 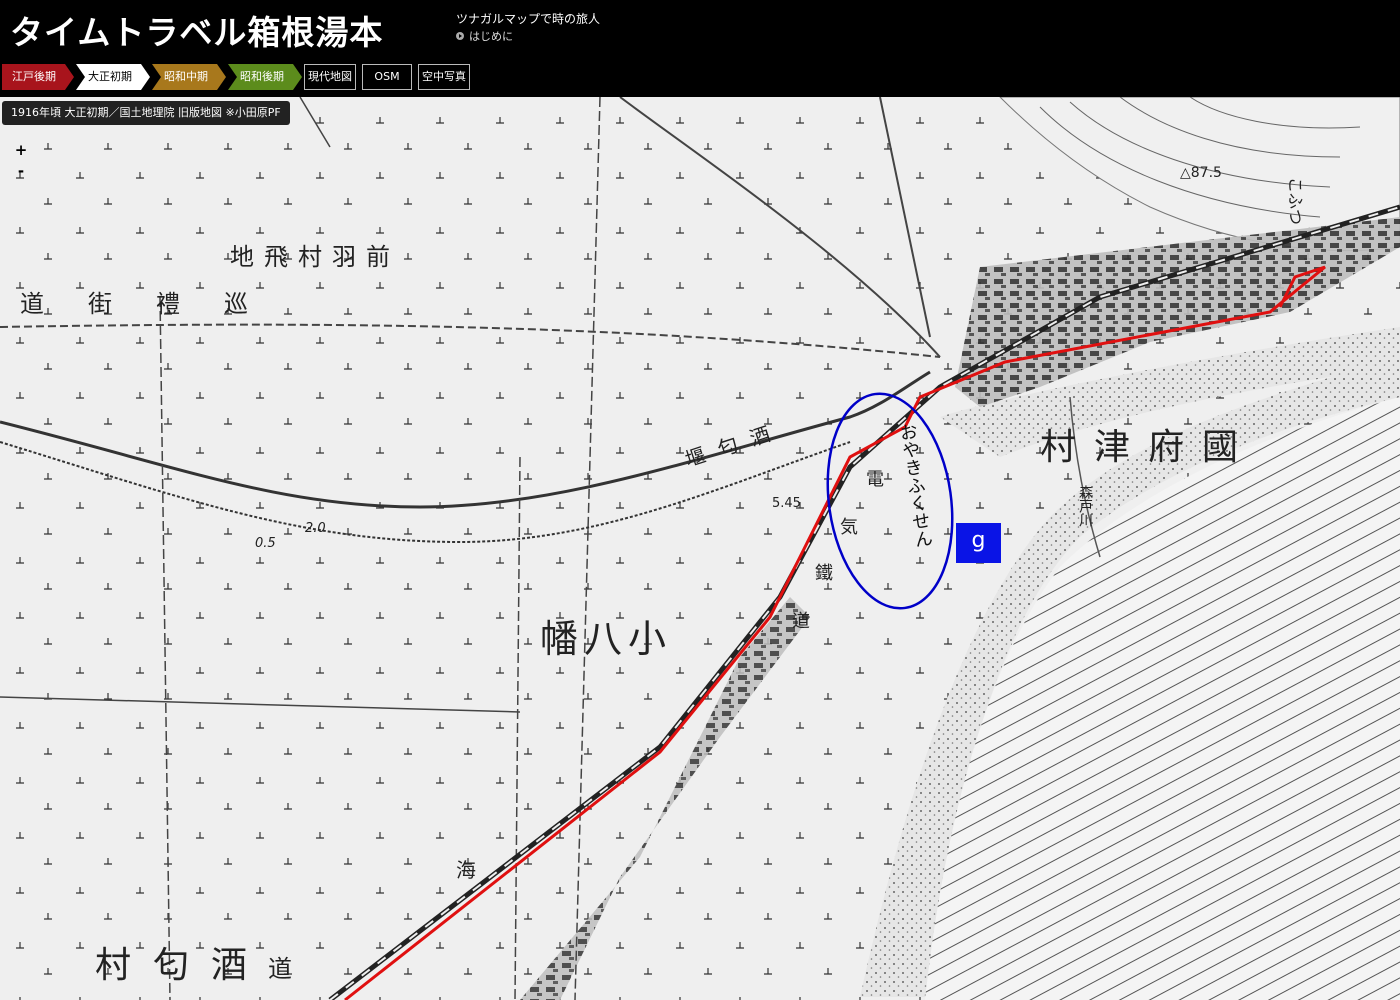 What do you see at coordinates (1201, 173) in the screenshot?
I see `label-elev-875: △87.5` at bounding box center [1201, 173].